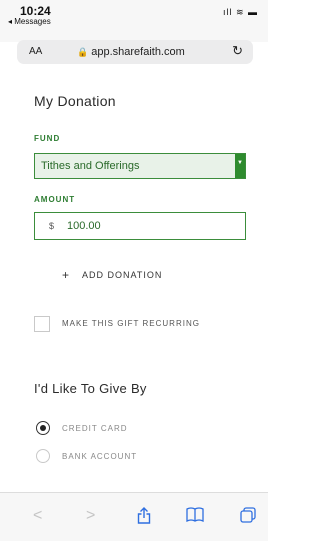  Describe the element at coordinates (237, 51) in the screenshot. I see `reload-icon: ↻` at that location.